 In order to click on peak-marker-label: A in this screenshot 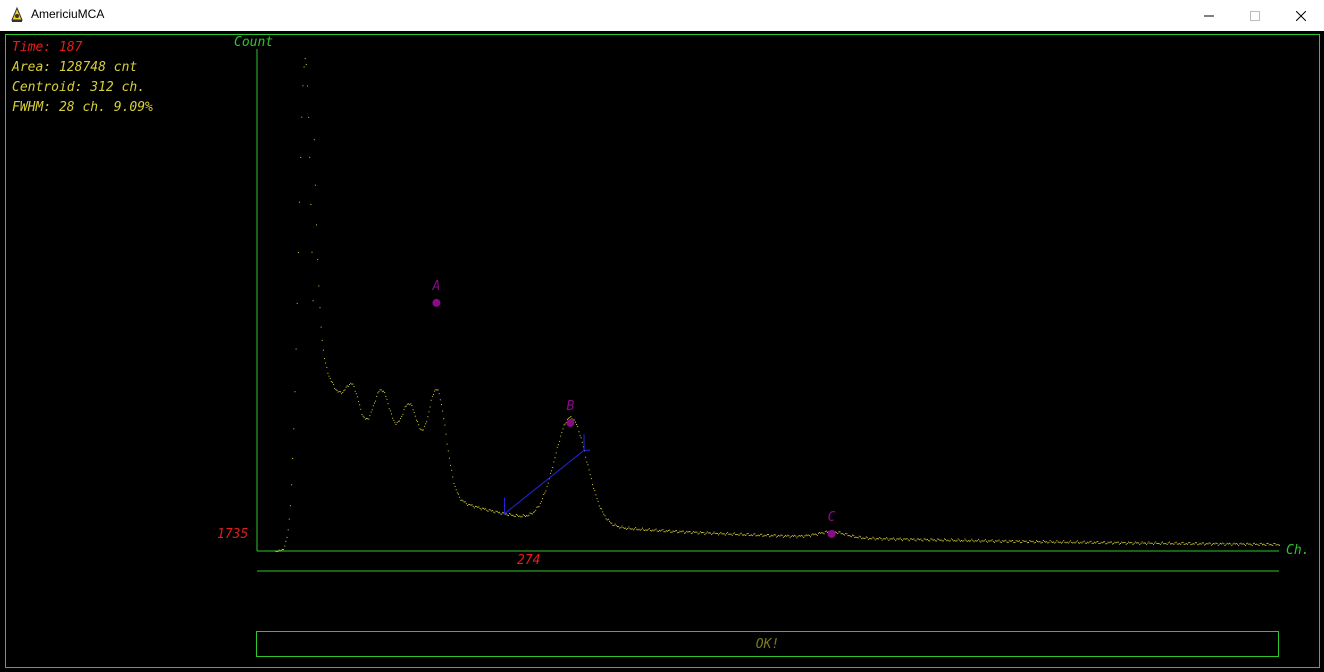, I will do `click(436, 286)`.